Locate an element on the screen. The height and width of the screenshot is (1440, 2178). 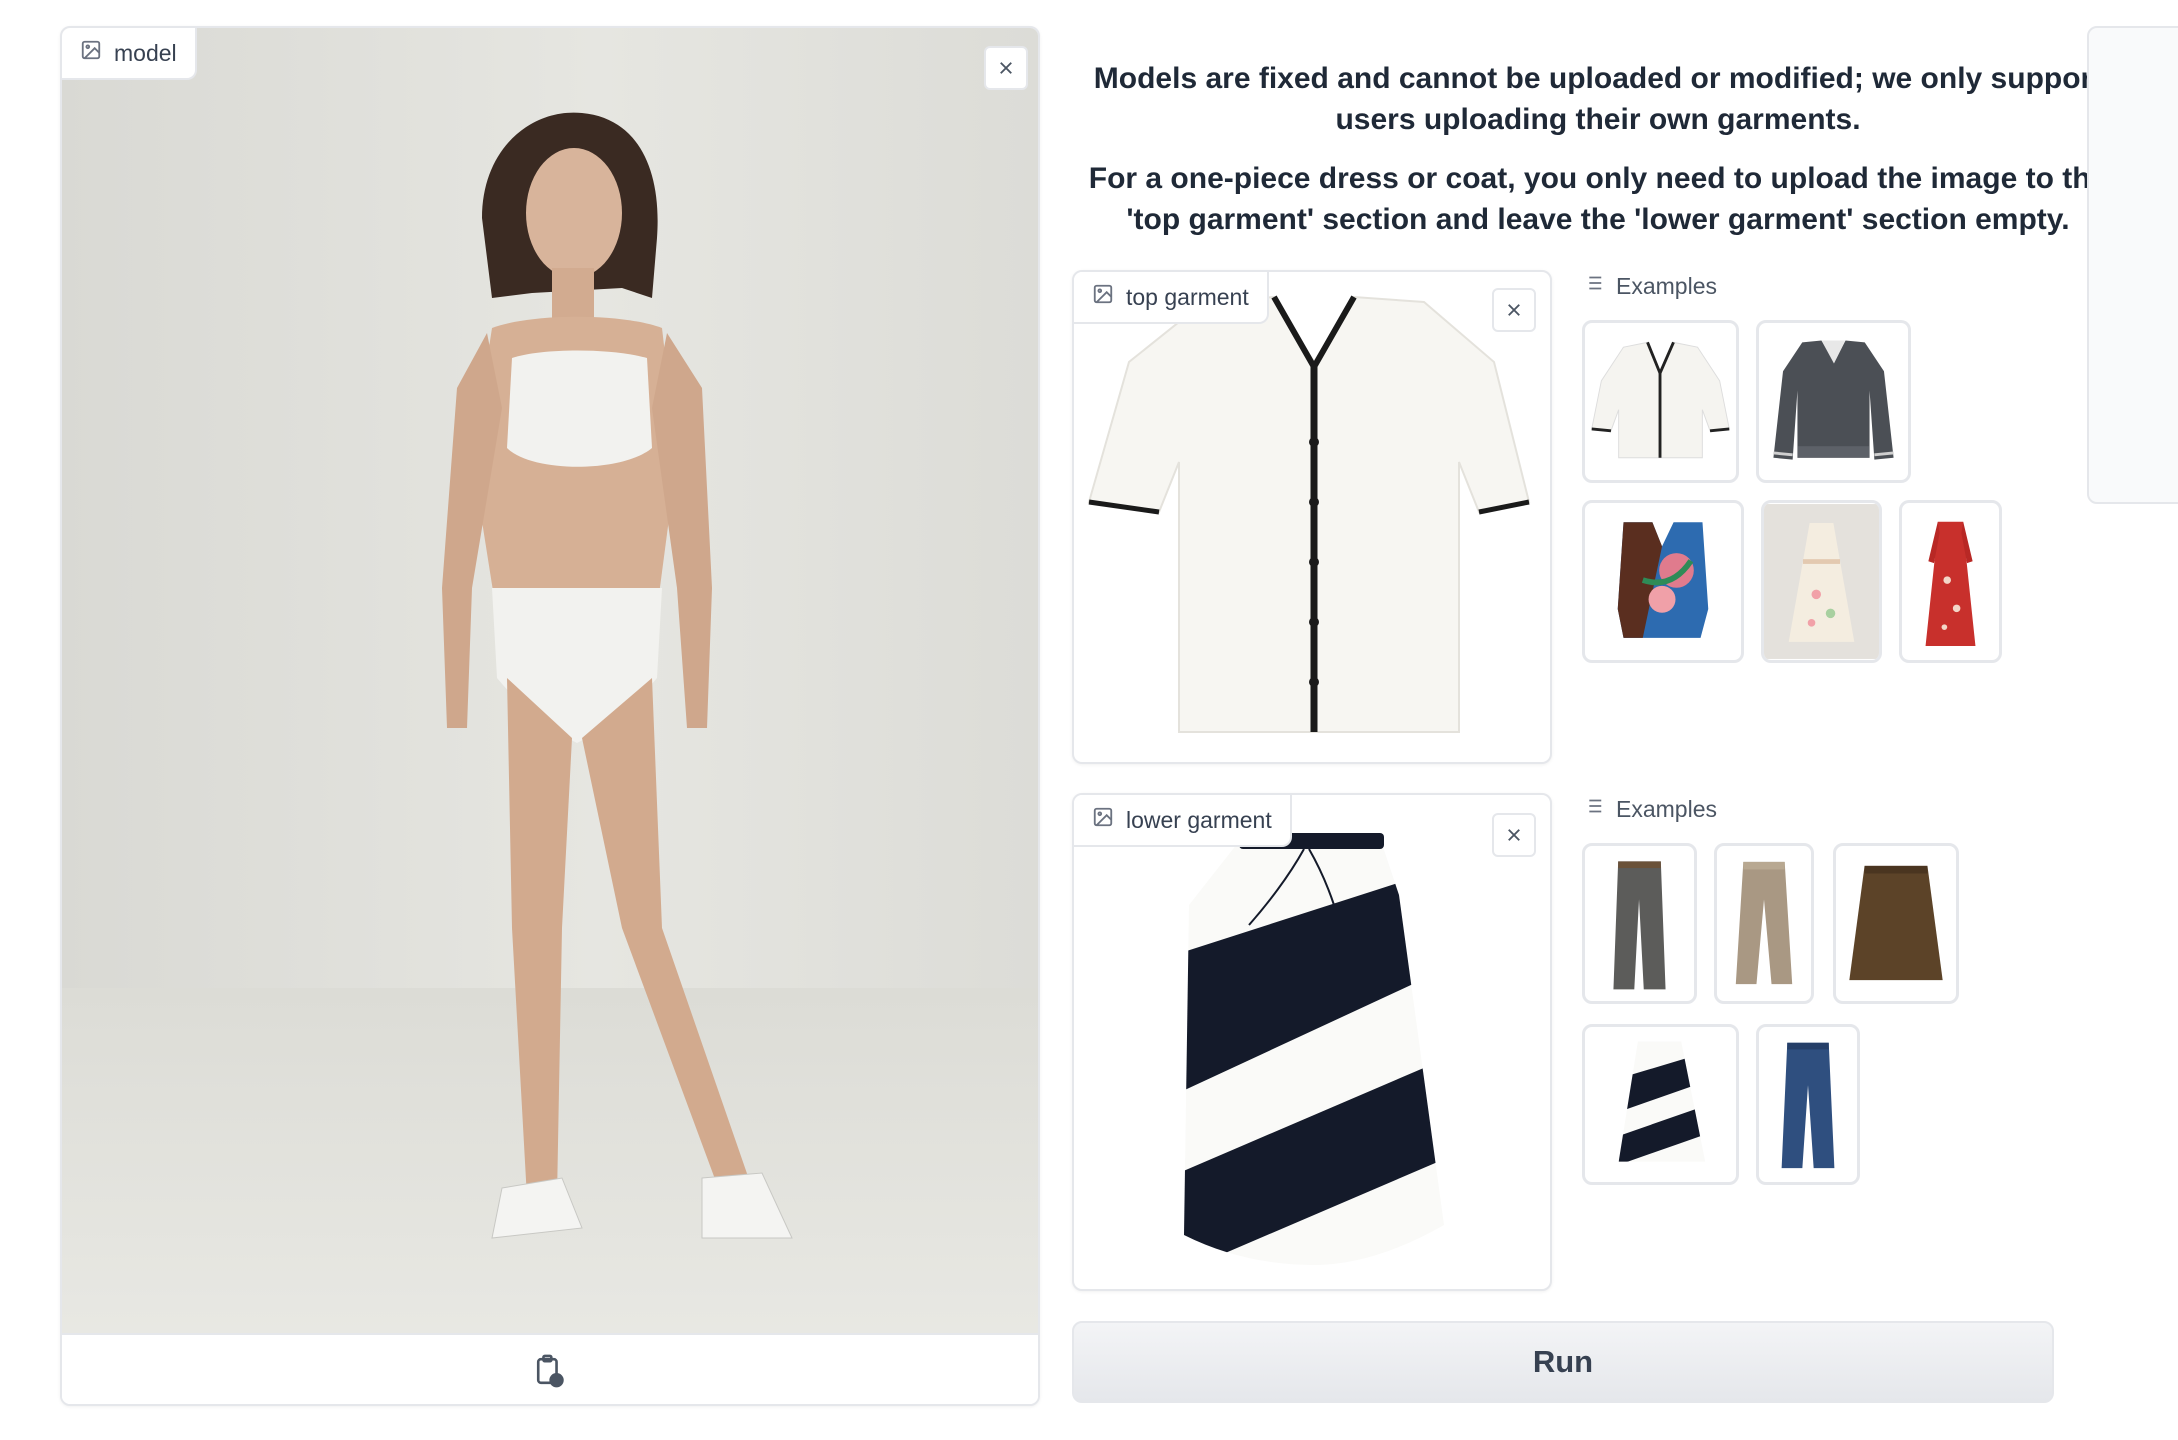
lower-garment-panel: lower garment is located at coordinates (1312, 1042).